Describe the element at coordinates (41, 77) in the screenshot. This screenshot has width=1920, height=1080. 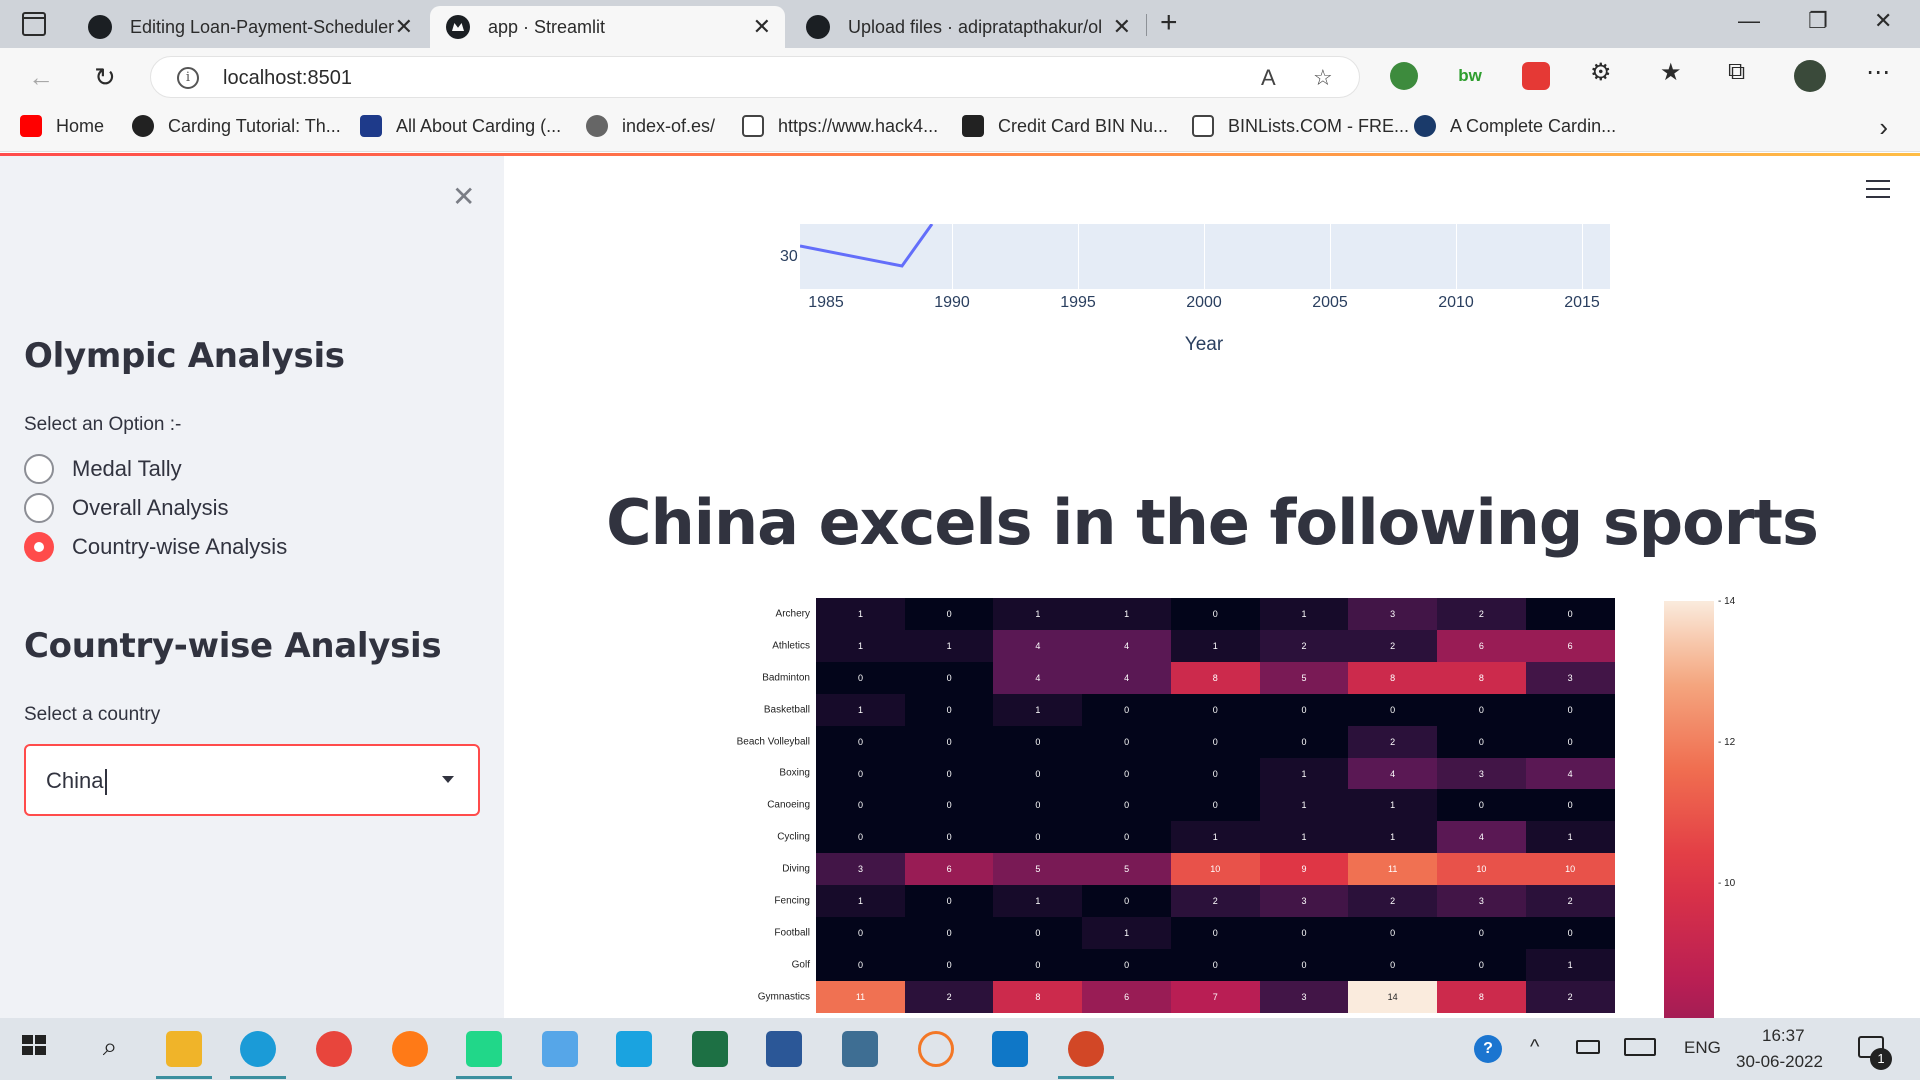
I see `back-icon: ←` at that location.